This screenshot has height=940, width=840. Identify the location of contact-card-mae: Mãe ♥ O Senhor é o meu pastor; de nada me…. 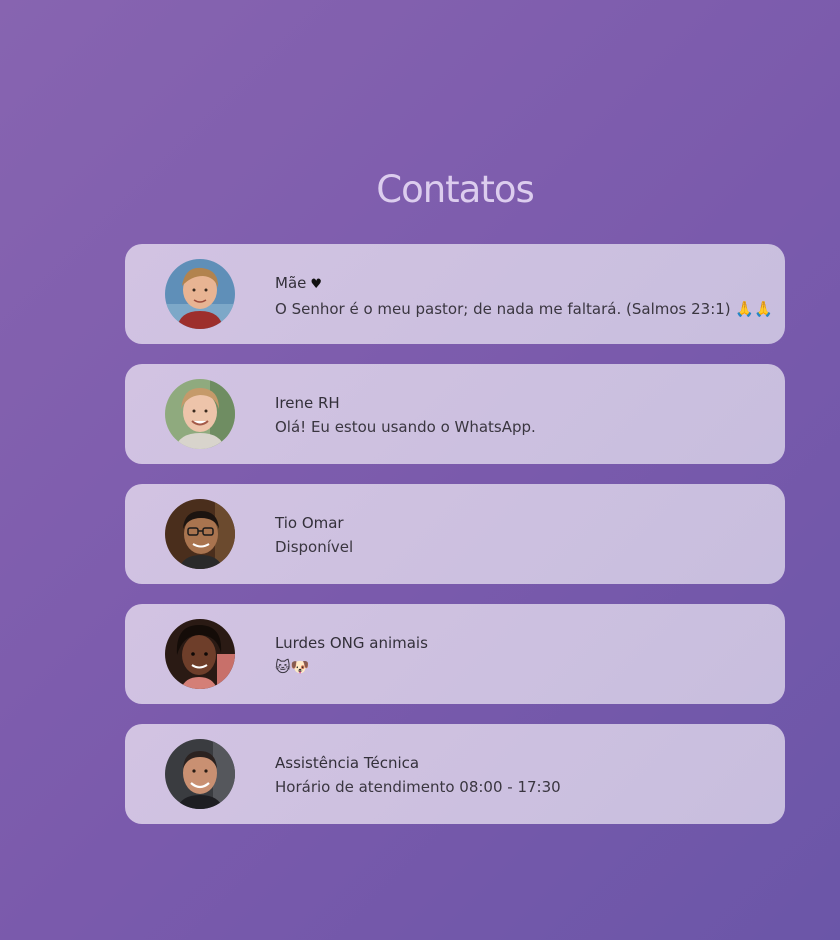
(455, 294).